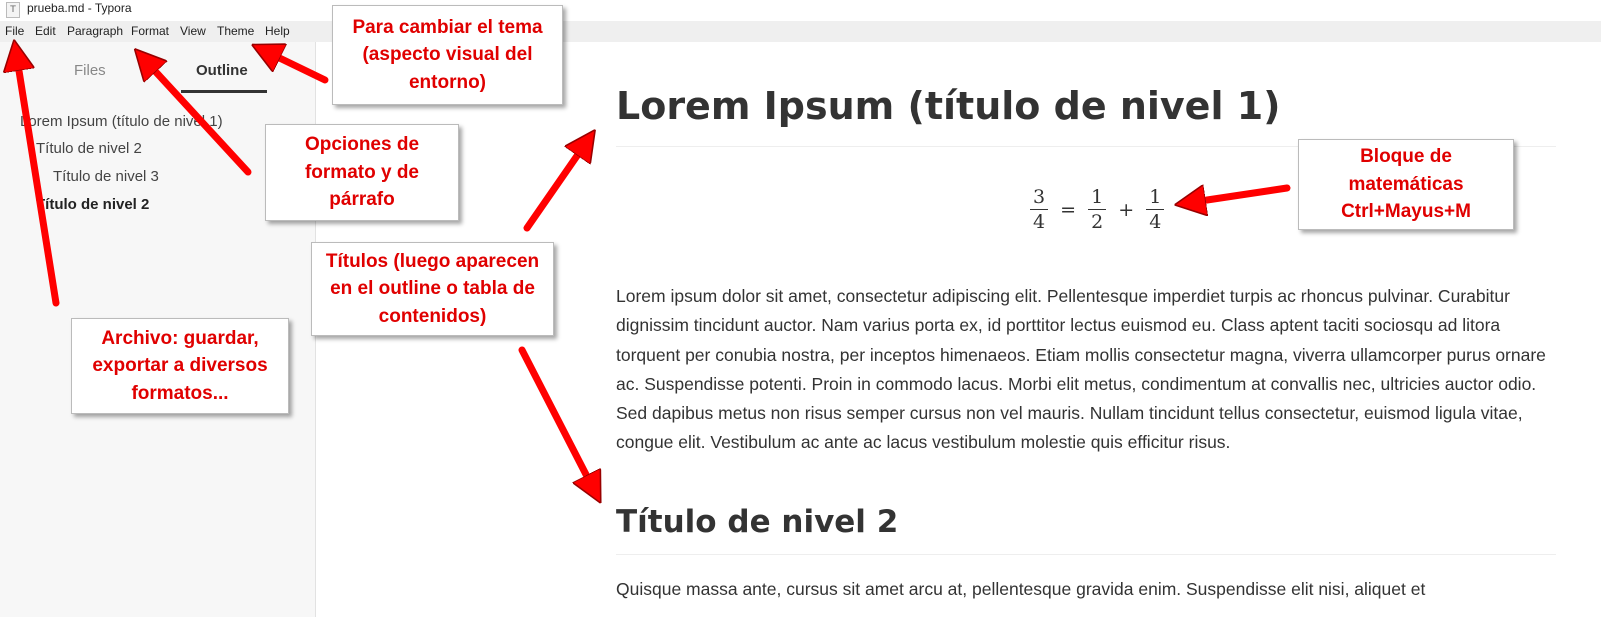 The image size is (1601, 617). I want to click on heading-level-1: Lorem Ipsum (título de nivel 1), so click(948, 106).